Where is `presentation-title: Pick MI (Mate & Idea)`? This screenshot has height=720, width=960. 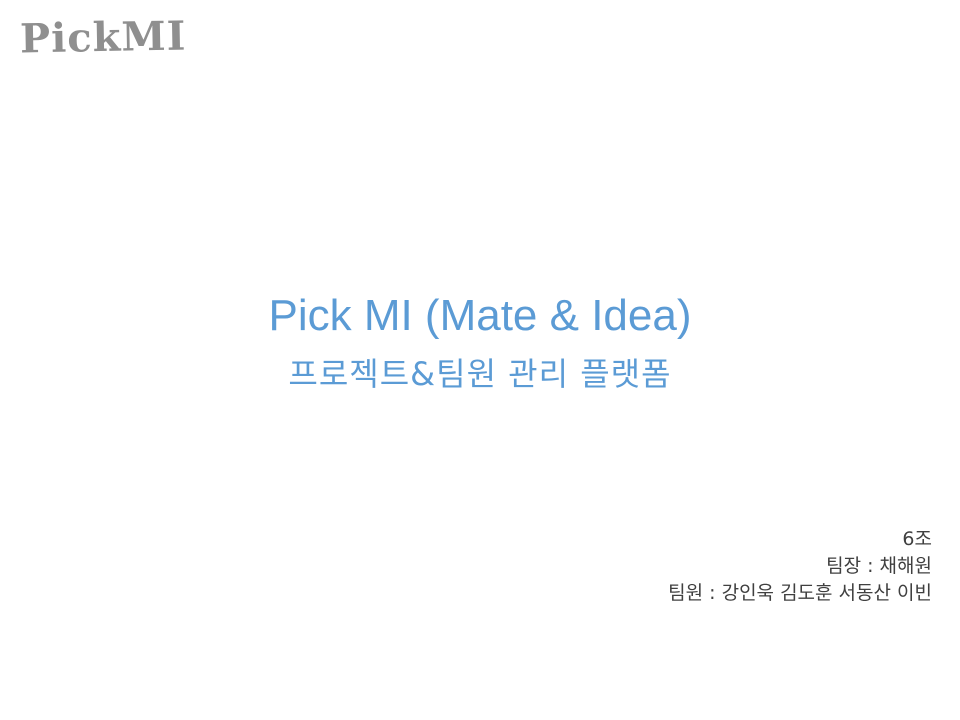 presentation-title: Pick MI (Mate & Idea) is located at coordinates (480, 315).